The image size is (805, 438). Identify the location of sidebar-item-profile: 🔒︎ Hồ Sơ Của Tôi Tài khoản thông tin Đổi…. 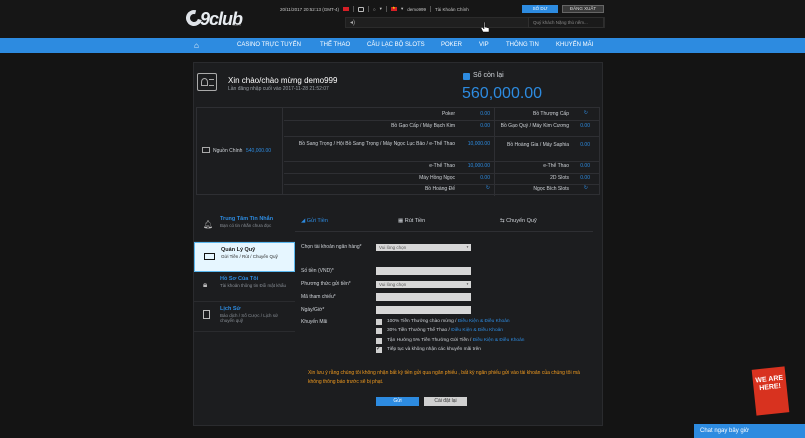
(244, 287).